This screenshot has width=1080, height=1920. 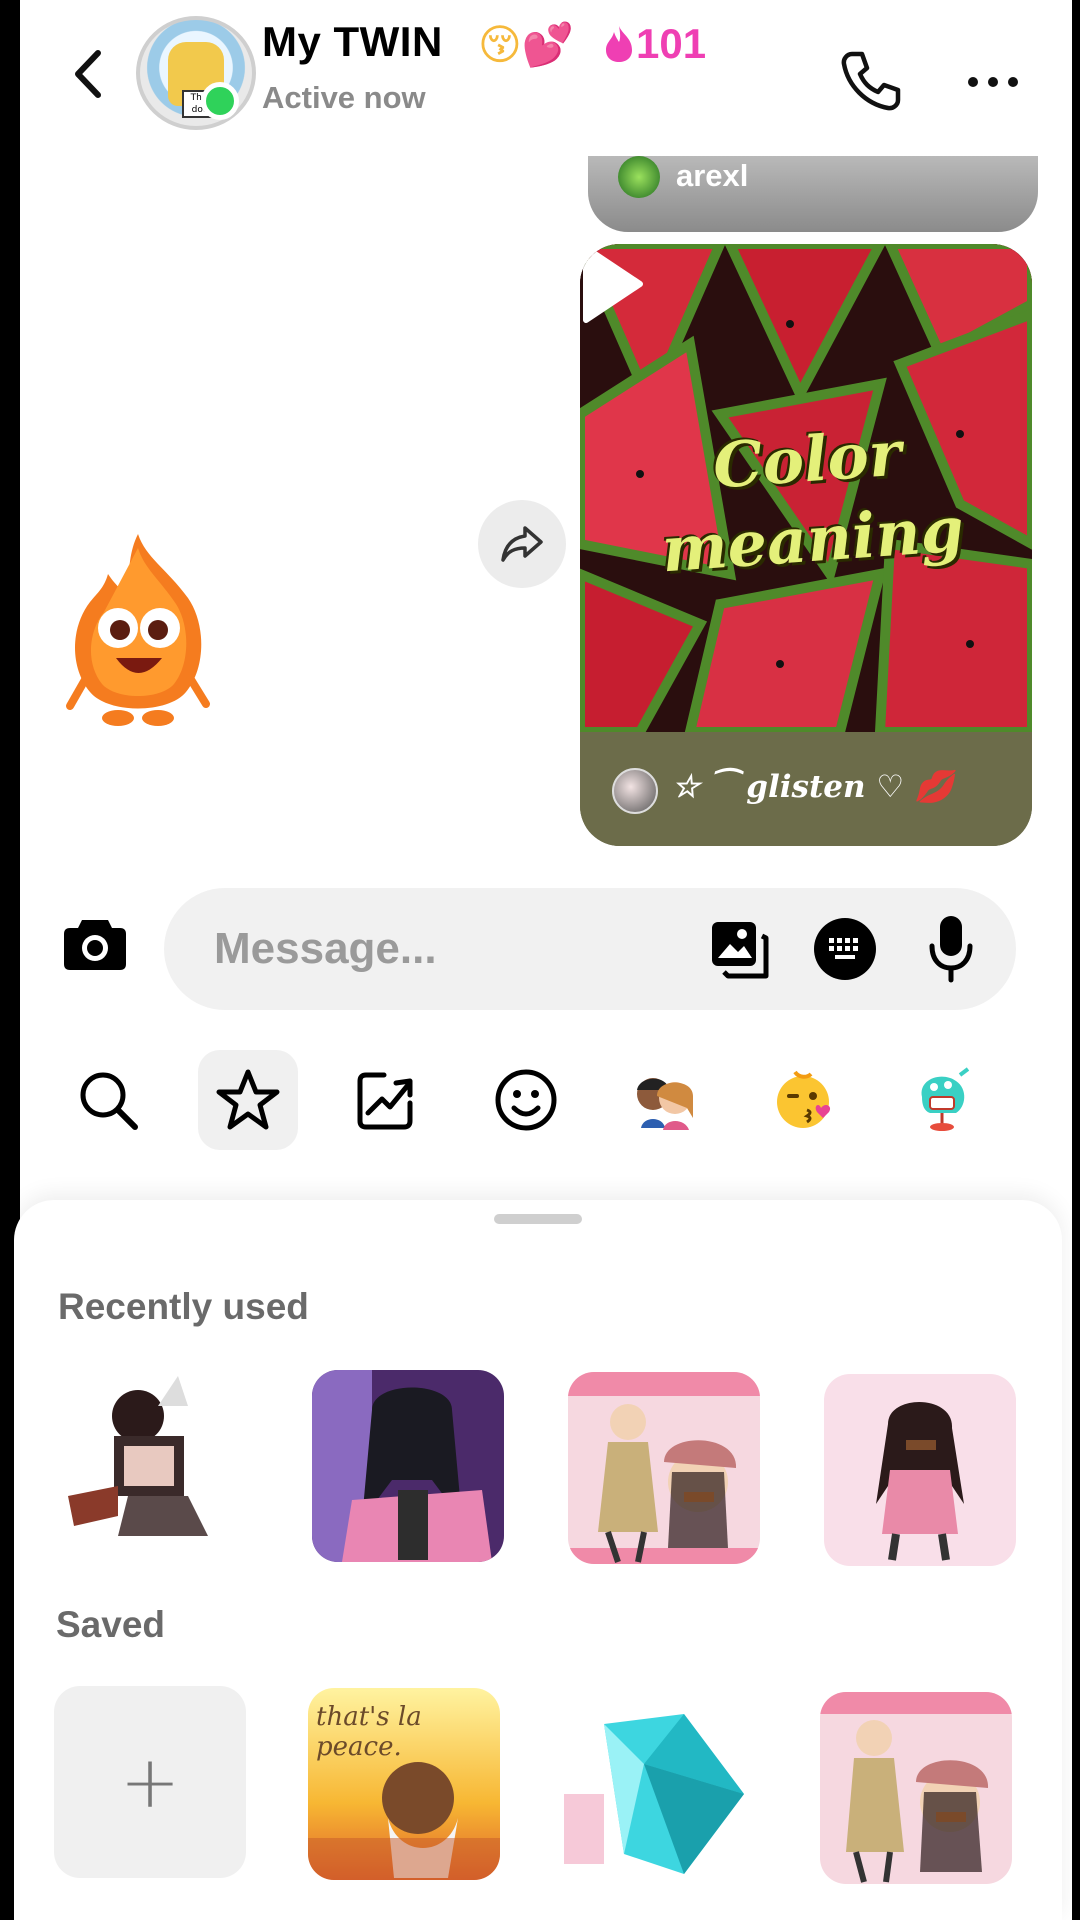 I want to click on shared-video-message: Color meaning ☆ ⁀ glisten ♡ 💋, so click(x=806, y=545).